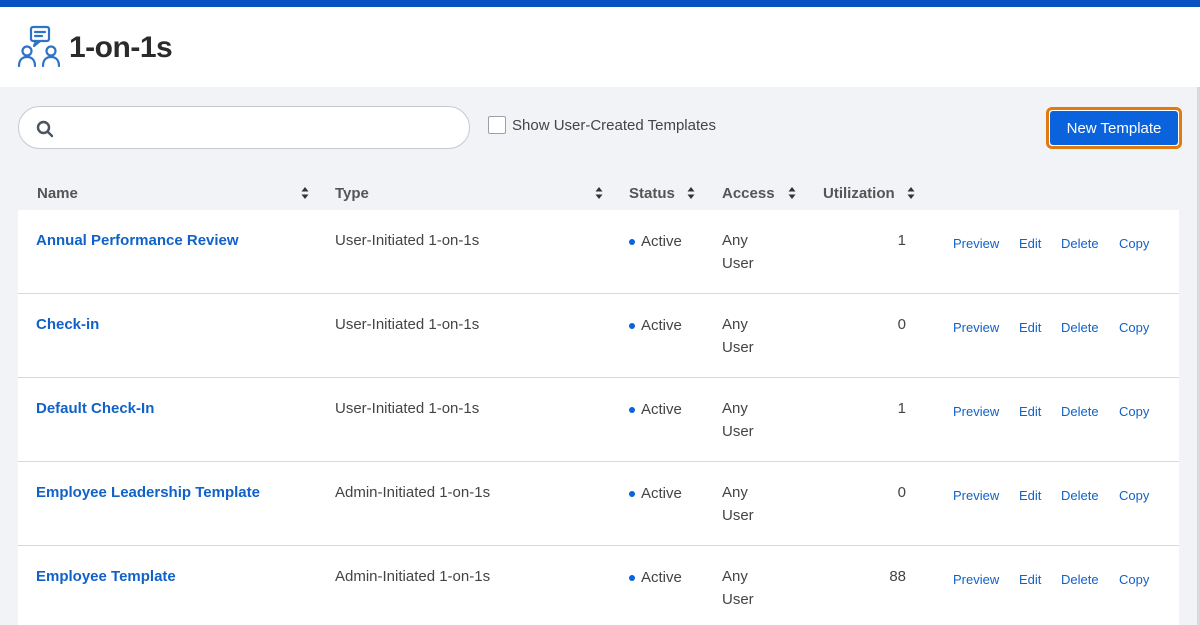 This screenshot has height=625, width=1200. What do you see at coordinates (148, 492) in the screenshot?
I see `template-name-link: Employee Leadership Template` at bounding box center [148, 492].